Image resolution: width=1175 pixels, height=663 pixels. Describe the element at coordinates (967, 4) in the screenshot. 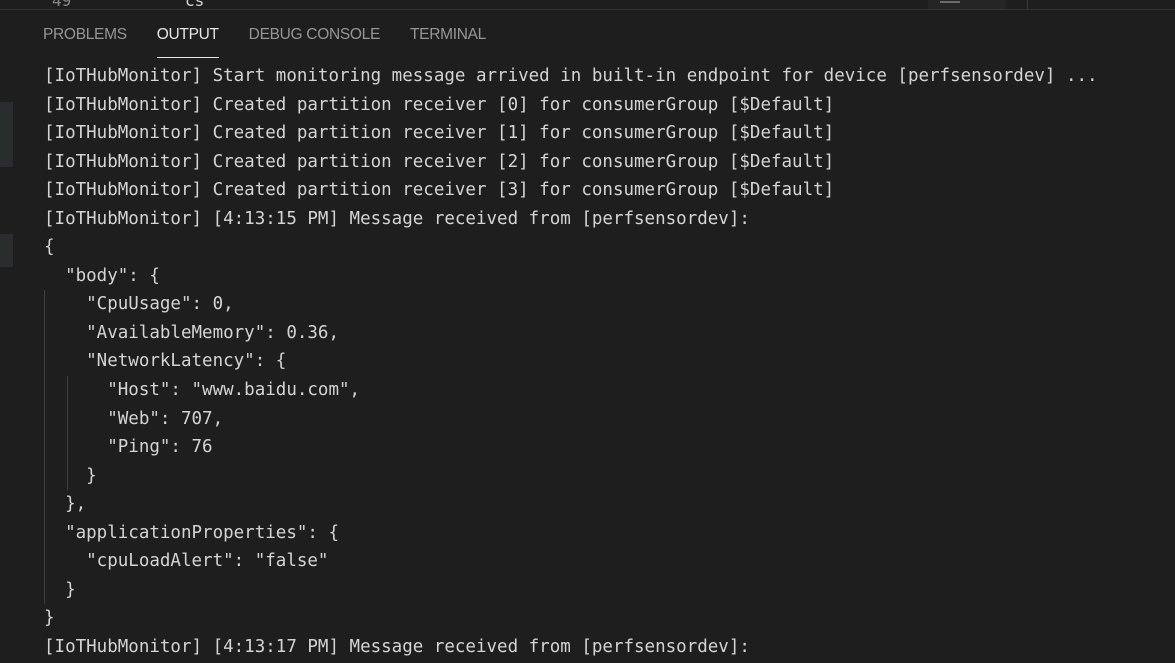

I see `minimap` at that location.